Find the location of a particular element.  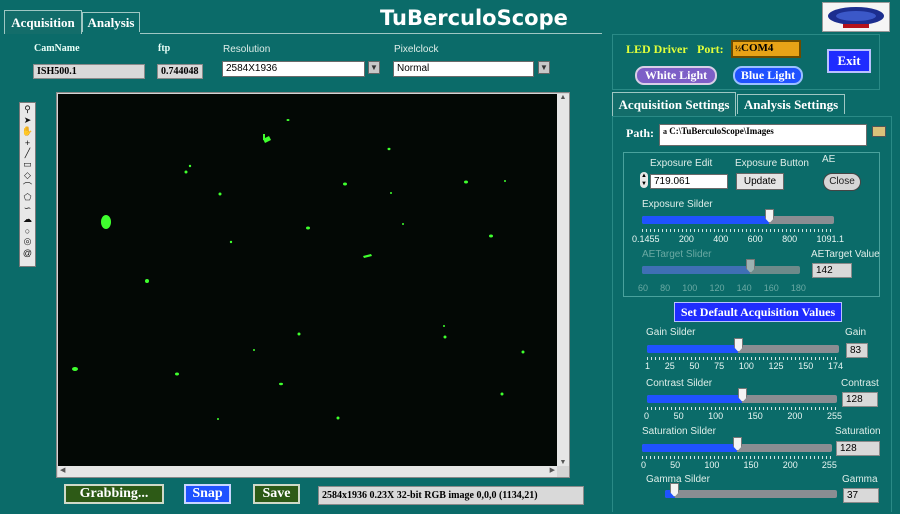

led-driver-label: LED Driver is located at coordinates (657, 49).